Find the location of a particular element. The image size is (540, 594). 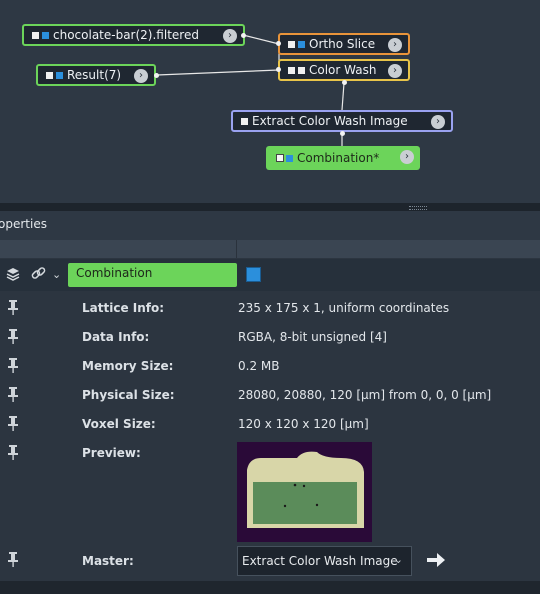

properties-header is located at coordinates (270, 249).